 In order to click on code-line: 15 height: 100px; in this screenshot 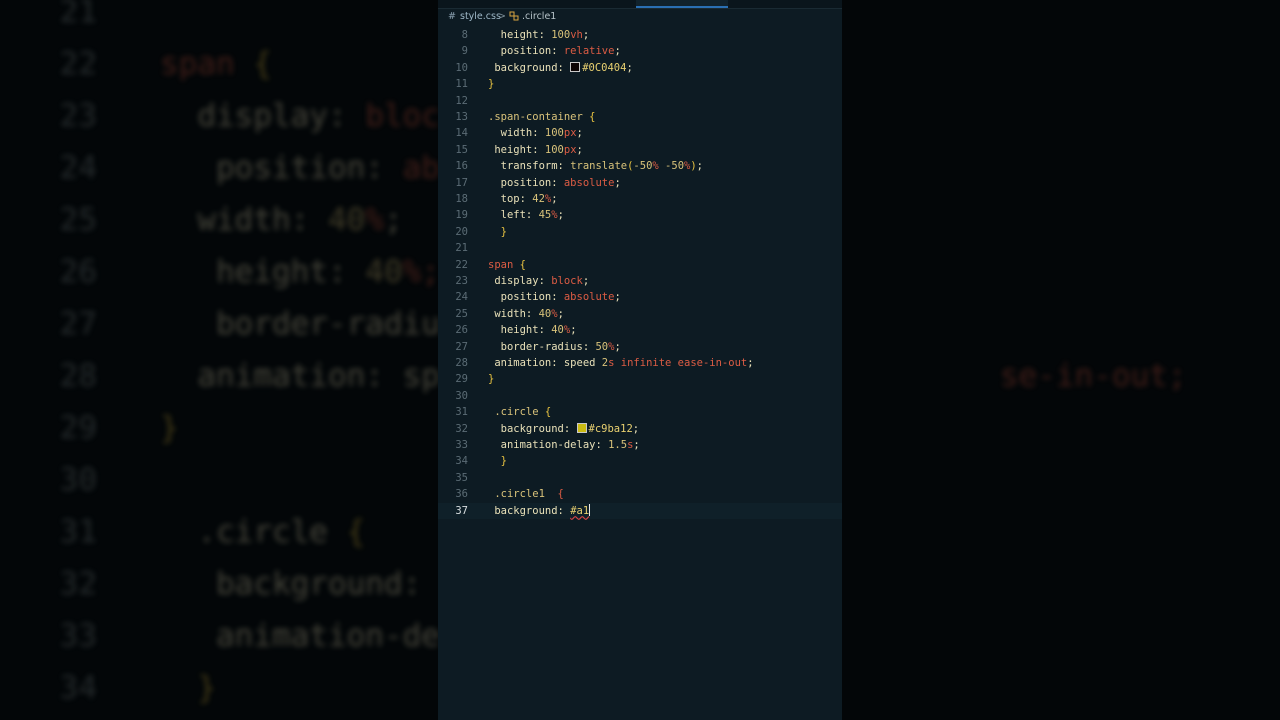, I will do `click(640, 150)`.